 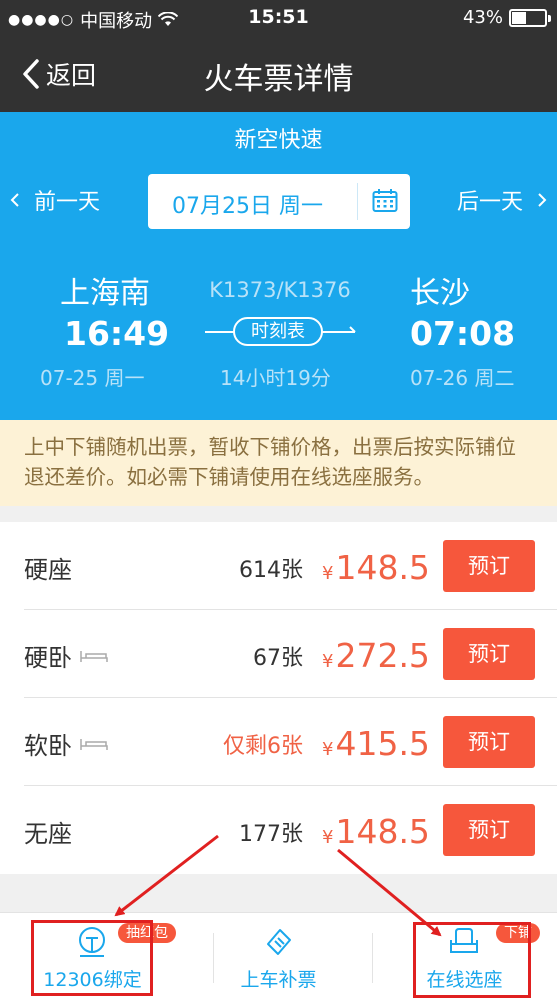 What do you see at coordinates (530, 17) in the screenshot?
I see `battery-icon` at bounding box center [530, 17].